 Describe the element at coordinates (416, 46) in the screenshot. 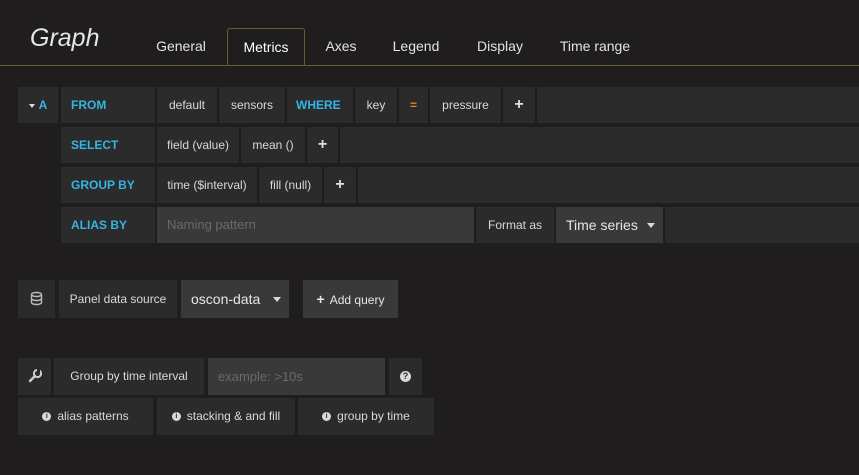

I see `tab-legend: Legend` at that location.